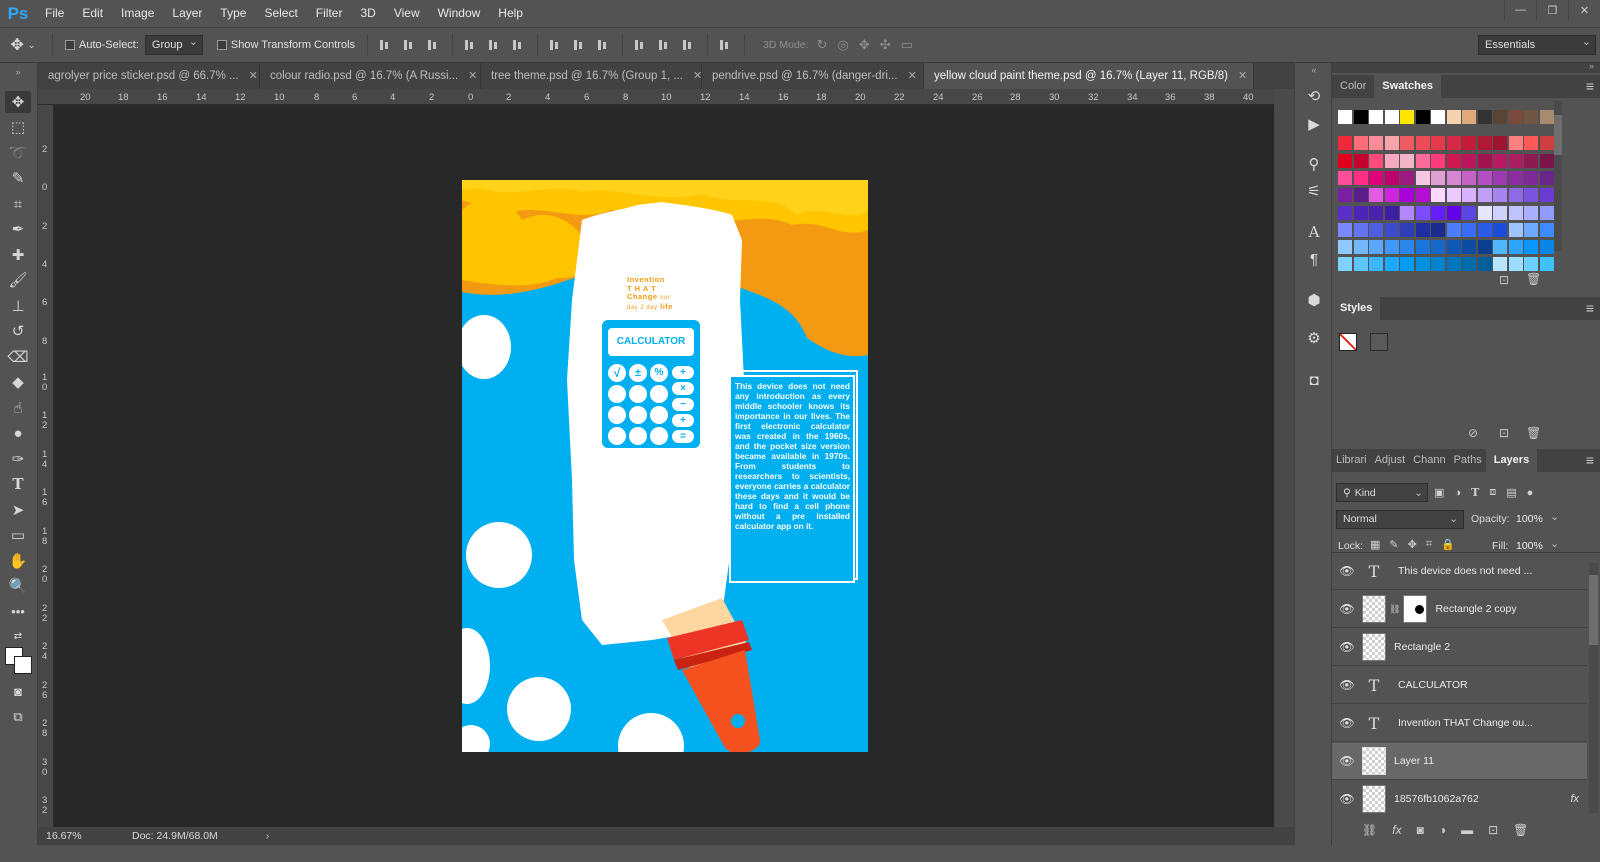 This screenshot has height=862, width=1600. I want to click on align-hcenter-icon, so click(495, 45).